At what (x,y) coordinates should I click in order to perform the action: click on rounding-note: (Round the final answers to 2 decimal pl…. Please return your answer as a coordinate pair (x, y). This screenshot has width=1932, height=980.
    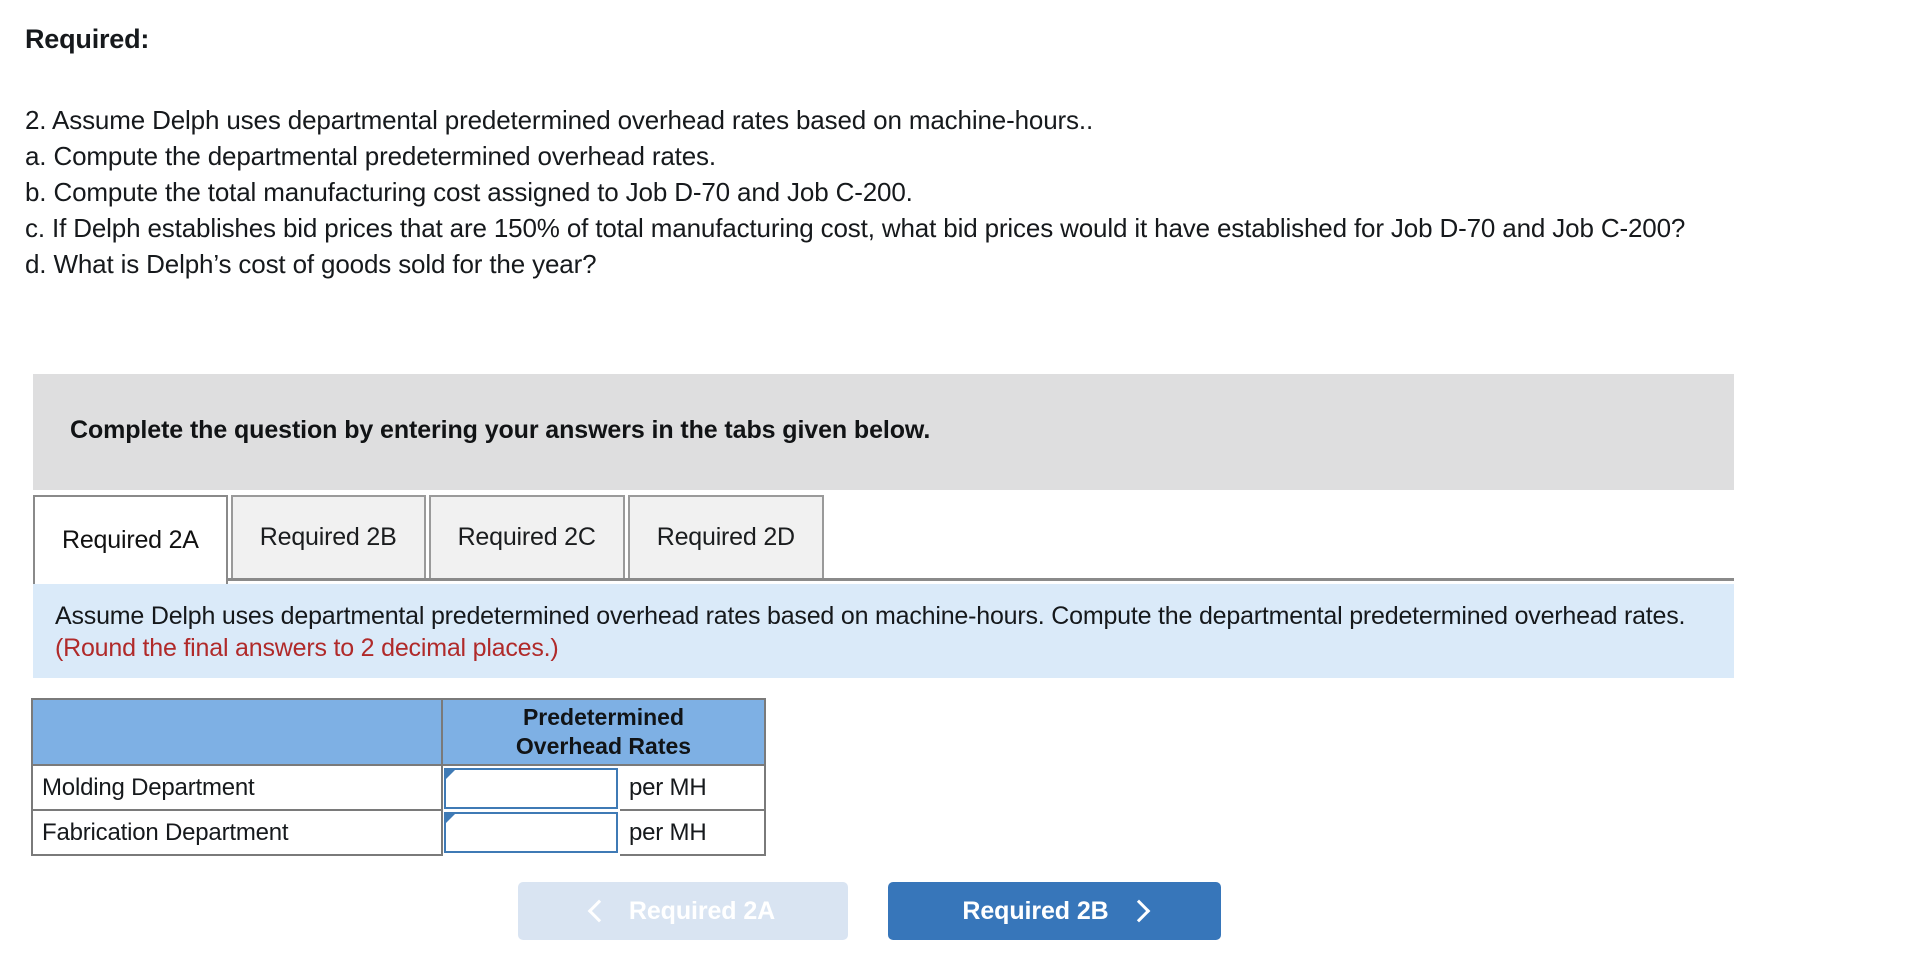
    Looking at the image, I should click on (307, 648).